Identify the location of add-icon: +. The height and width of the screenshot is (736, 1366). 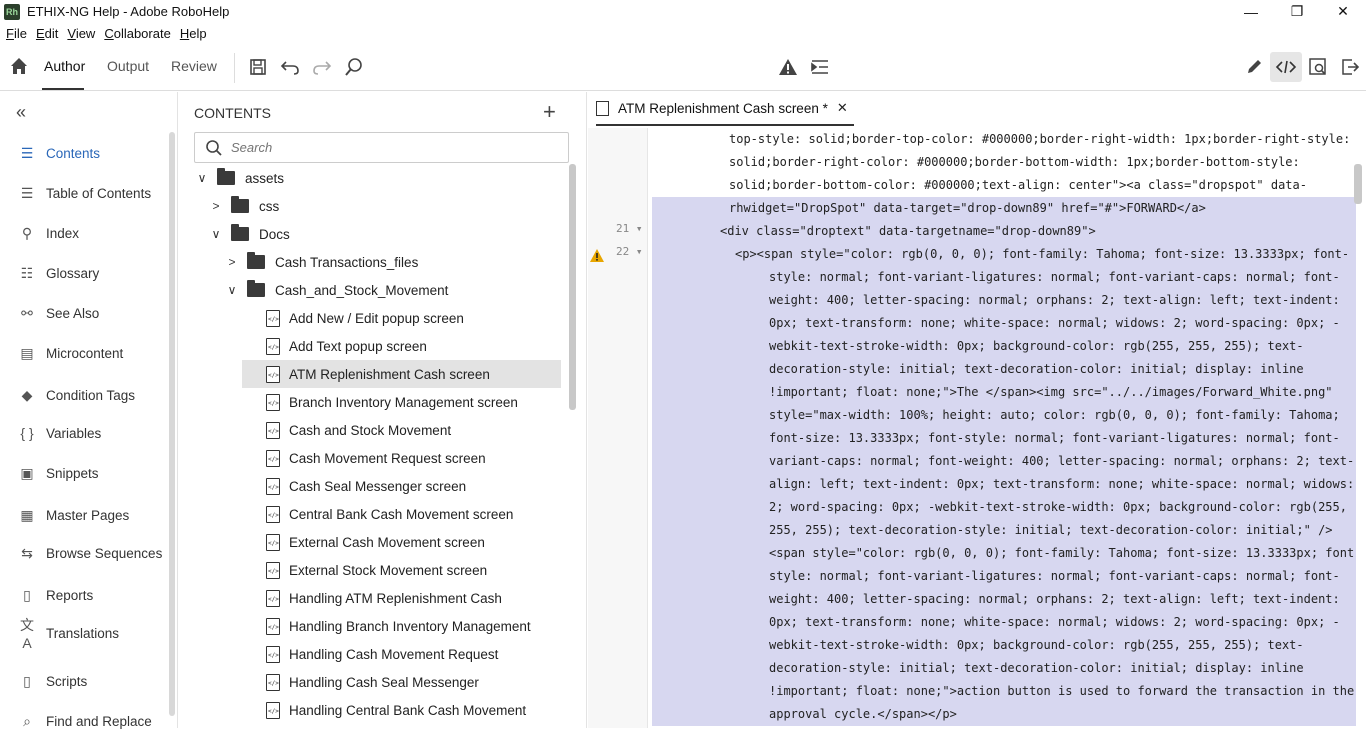
(549, 112).